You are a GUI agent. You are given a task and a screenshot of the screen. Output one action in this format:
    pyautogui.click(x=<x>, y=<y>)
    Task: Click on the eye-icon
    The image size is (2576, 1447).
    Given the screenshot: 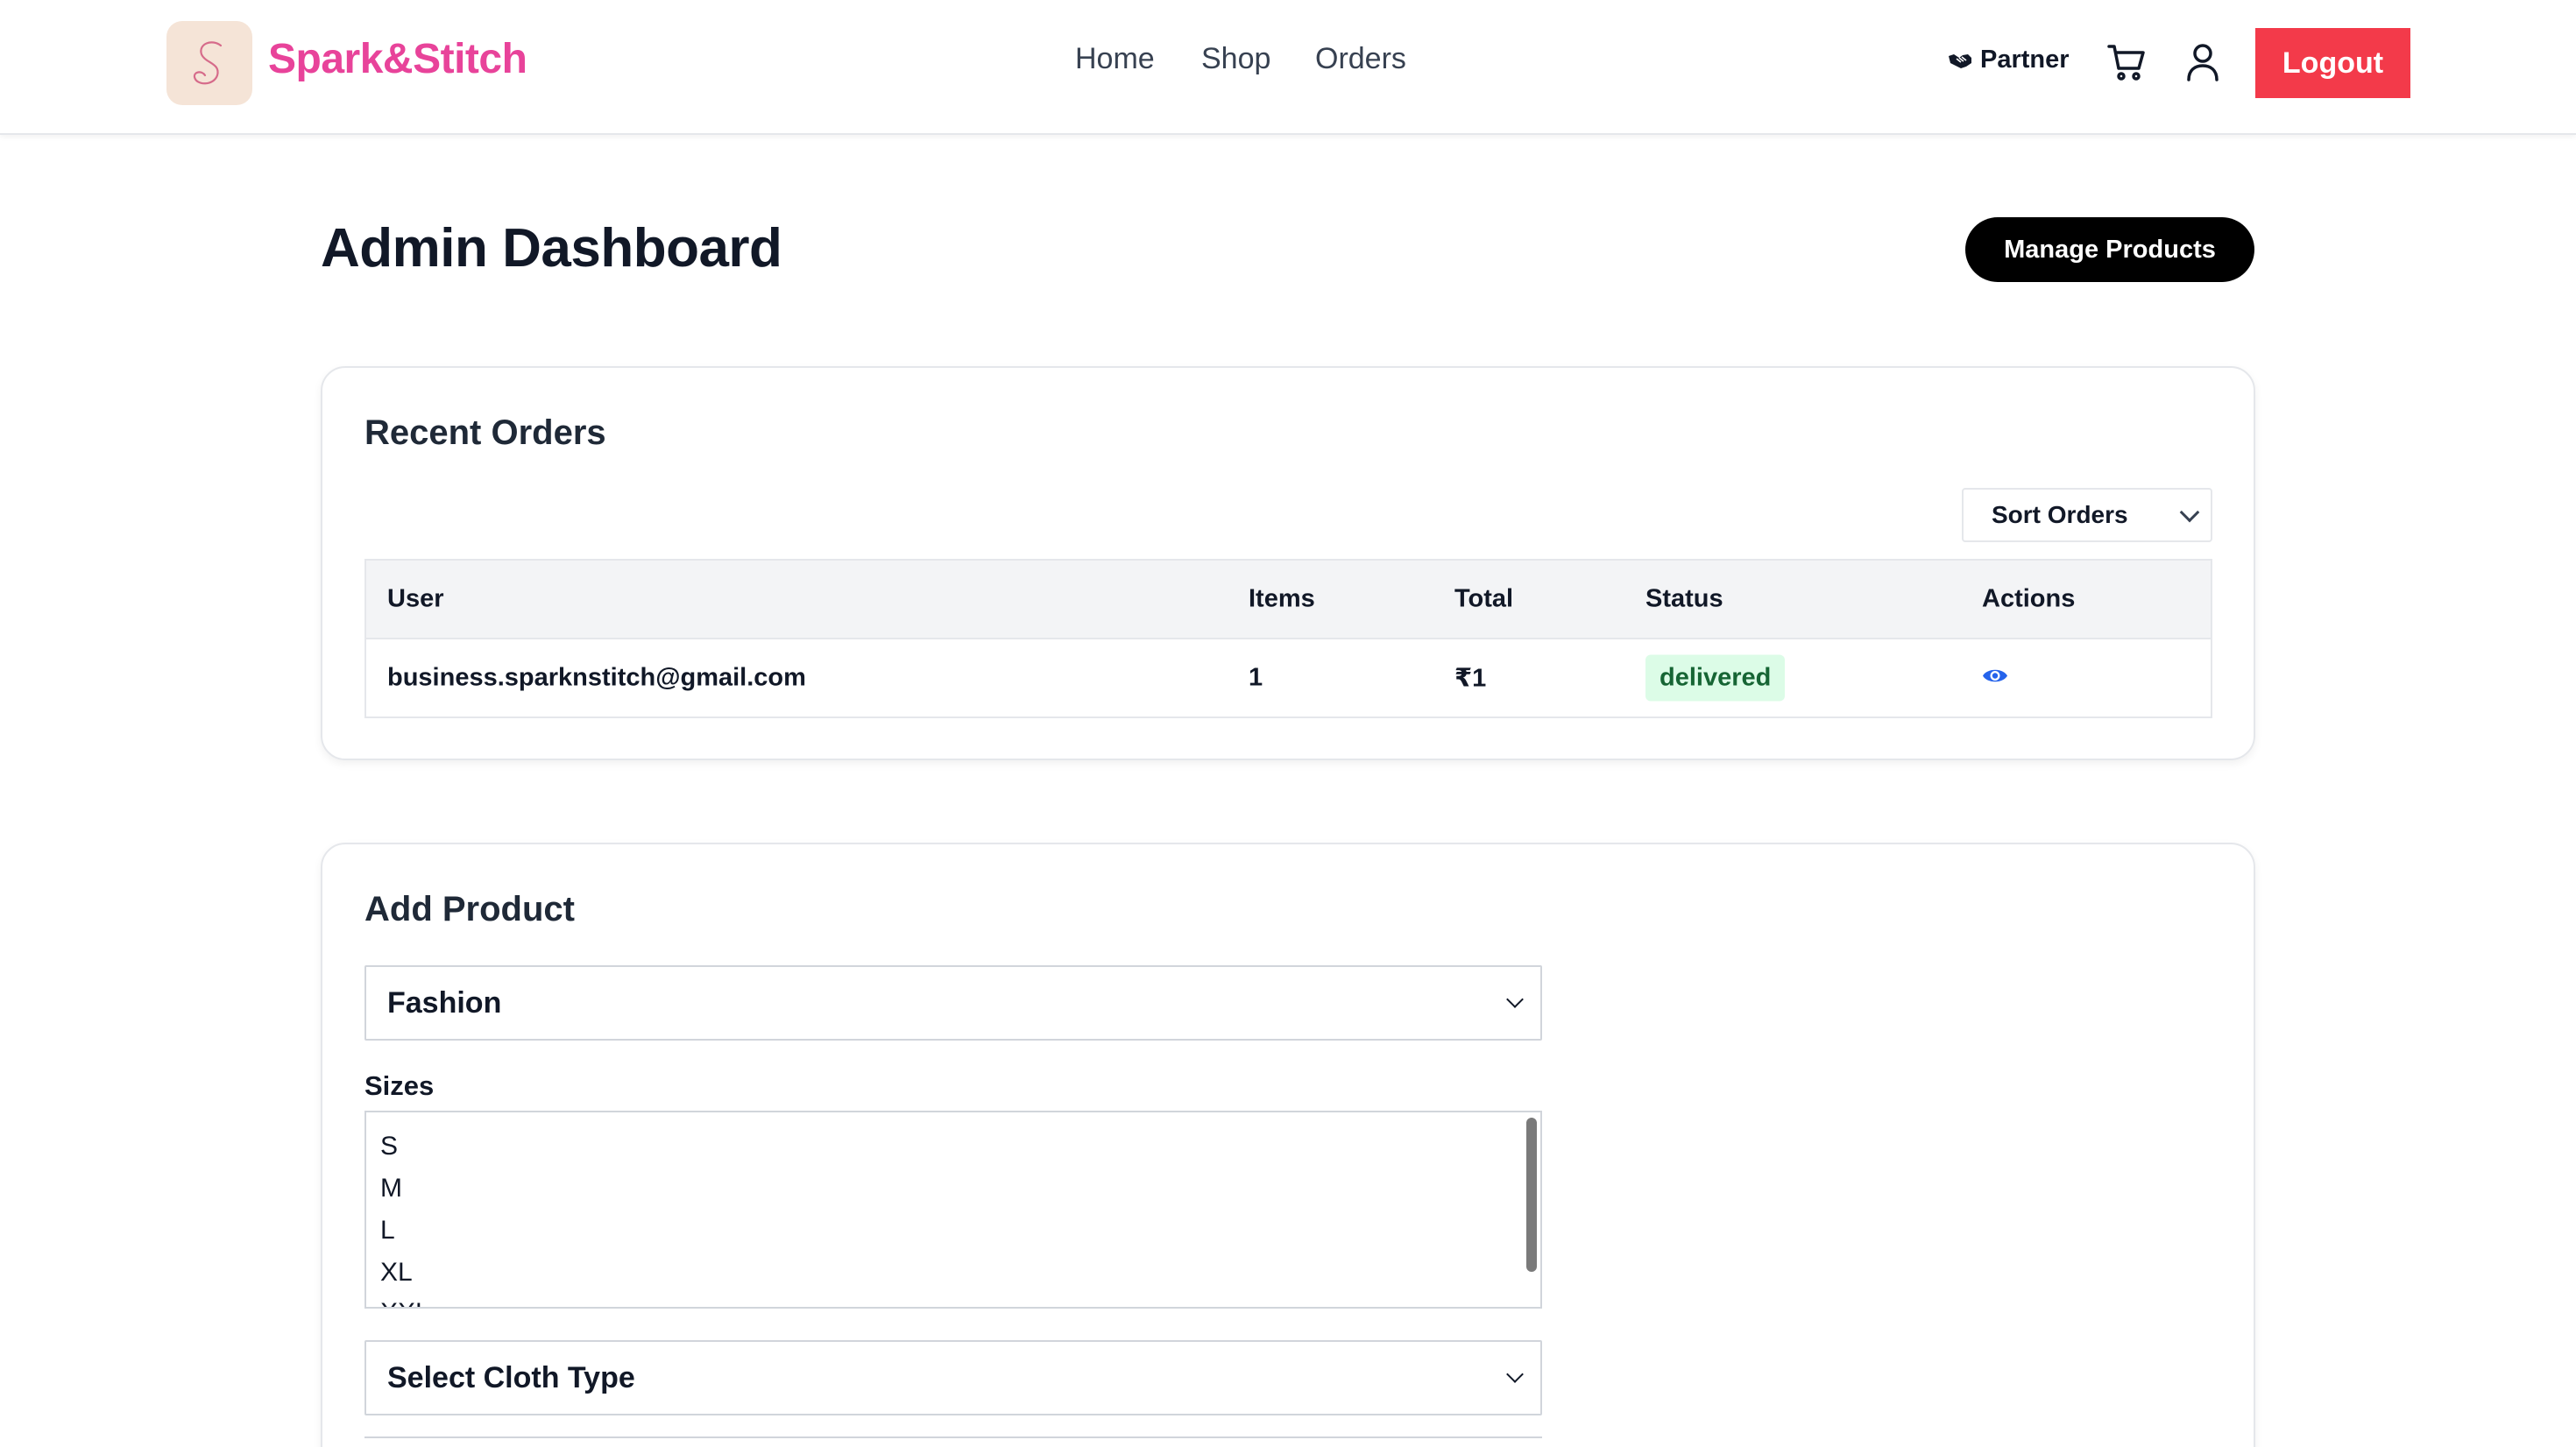 What is the action you would take?
    pyautogui.click(x=1995, y=675)
    